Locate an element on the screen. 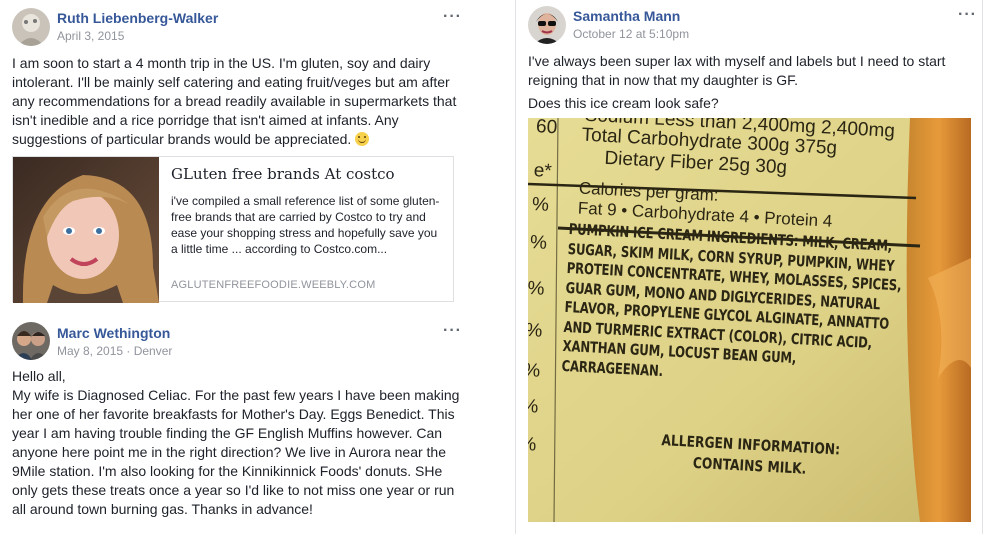 This screenshot has width=983, height=534. author-name: Marc Wethington is located at coordinates (113, 333).